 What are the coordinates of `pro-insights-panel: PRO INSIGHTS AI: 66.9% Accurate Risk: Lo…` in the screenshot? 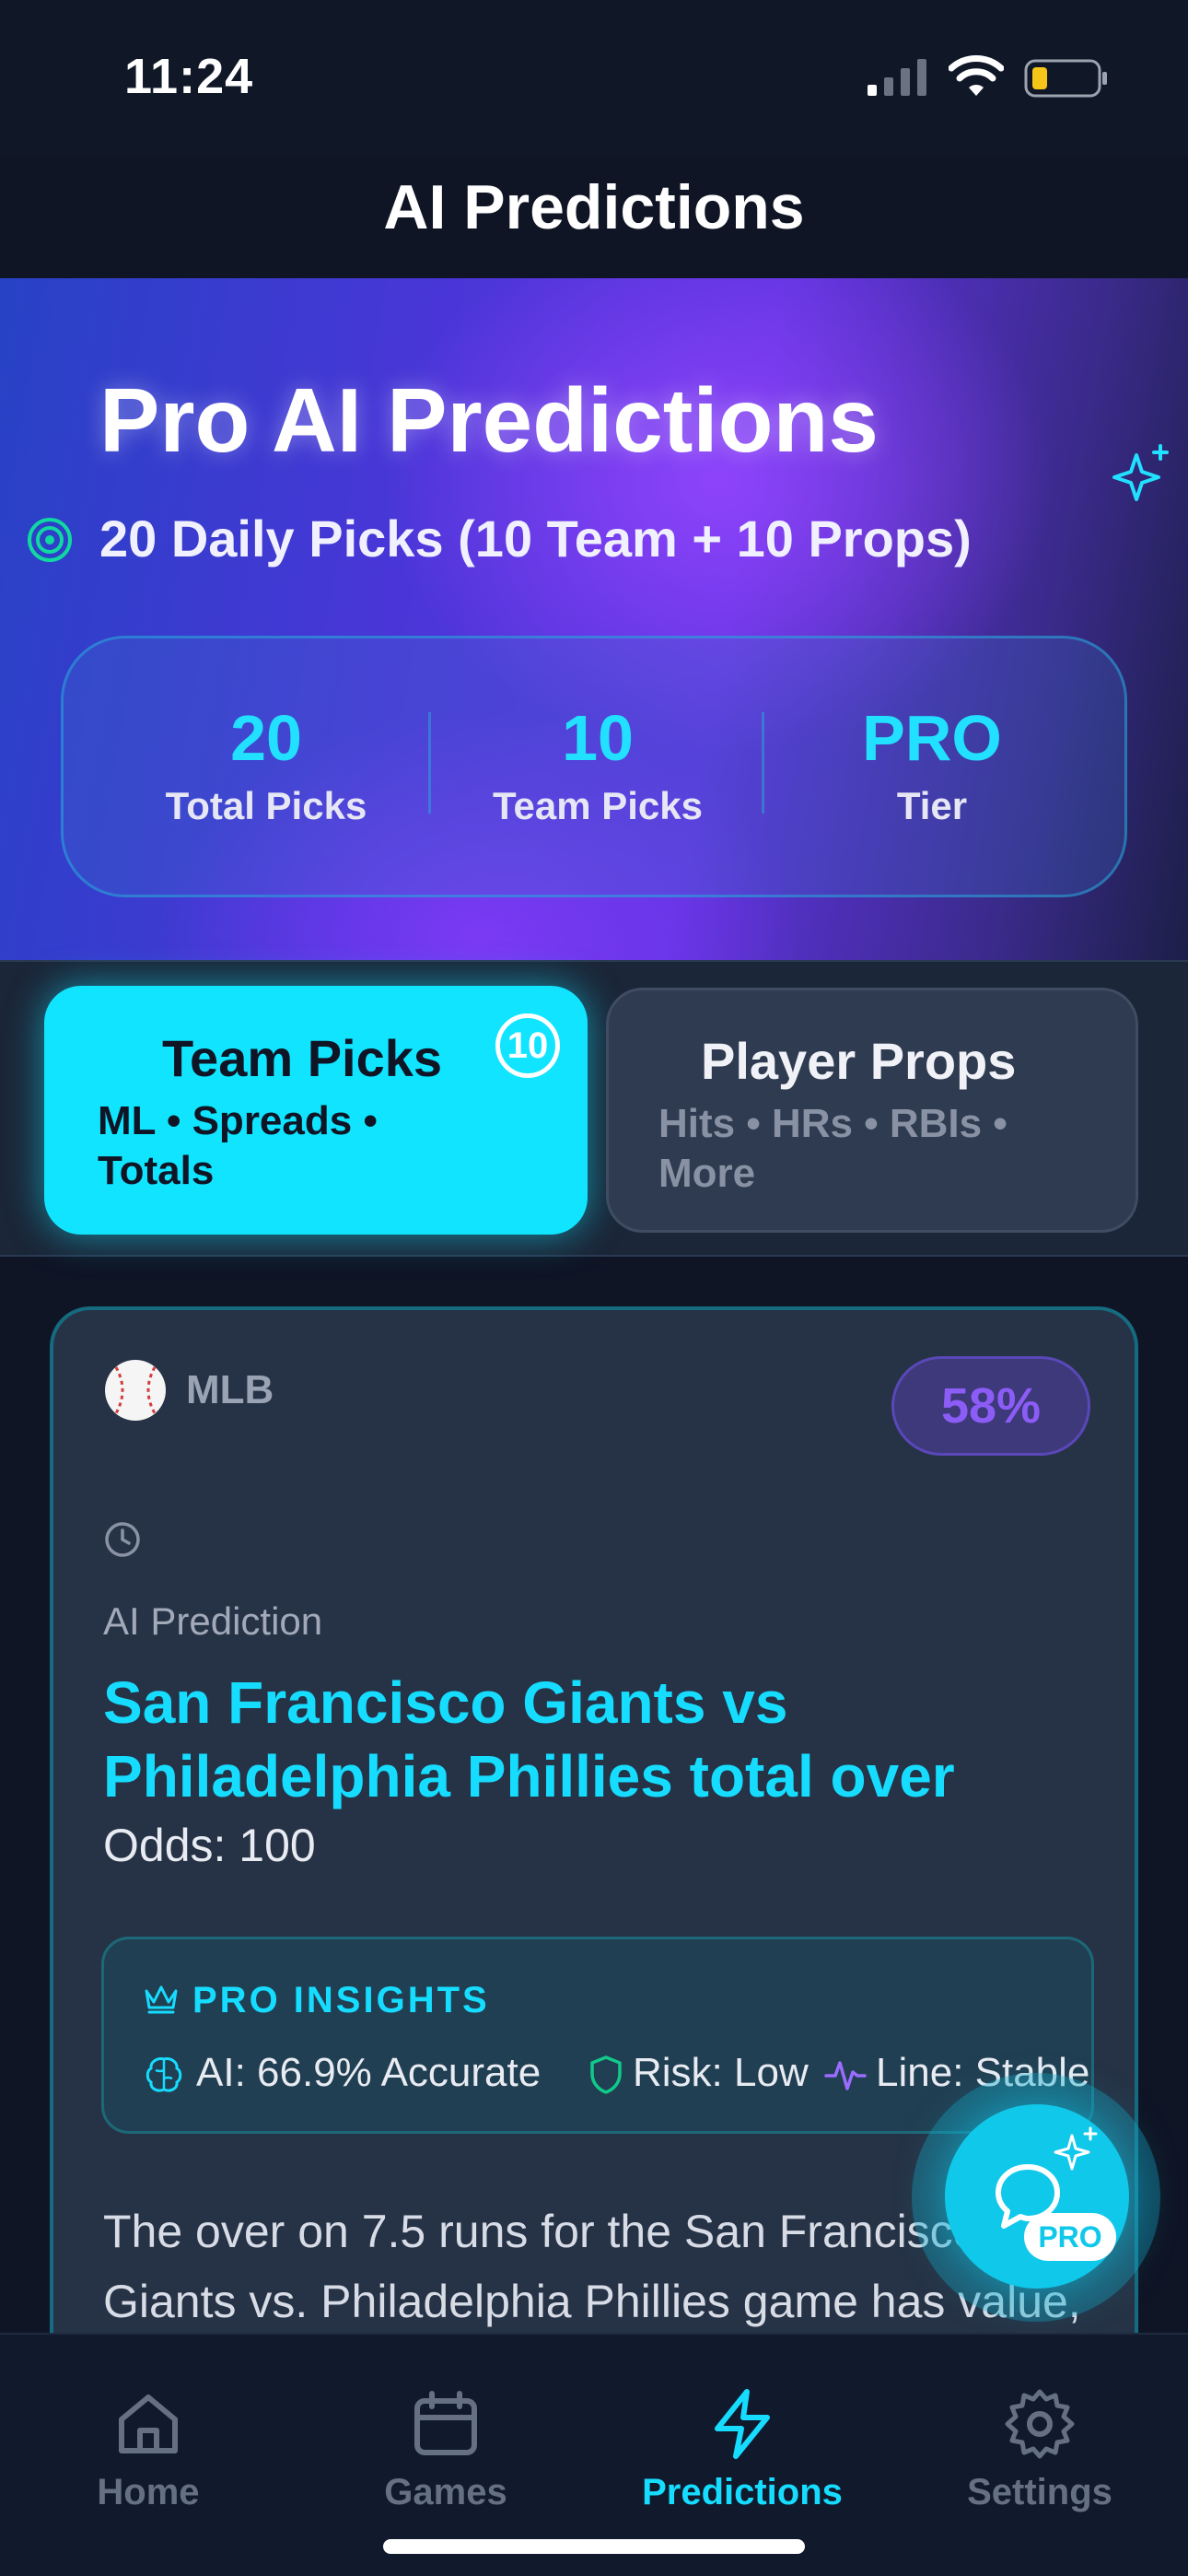 It's located at (597, 2036).